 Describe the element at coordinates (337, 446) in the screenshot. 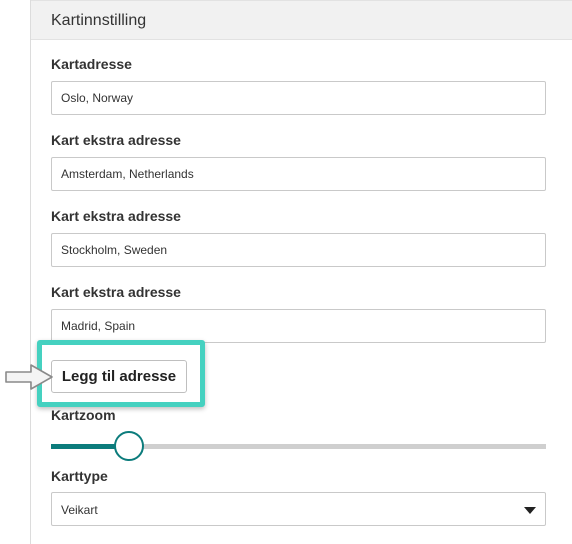

I see `zoom-slider-track` at that location.